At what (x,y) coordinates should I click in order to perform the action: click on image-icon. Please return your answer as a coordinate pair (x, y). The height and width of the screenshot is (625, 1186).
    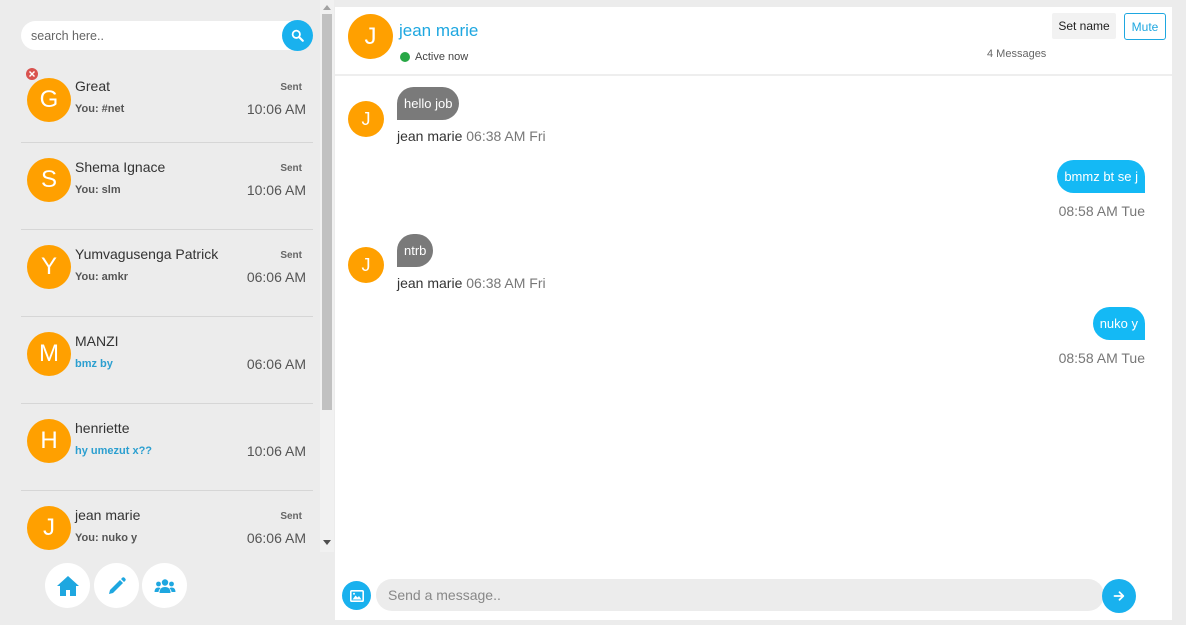
    Looking at the image, I should click on (356, 595).